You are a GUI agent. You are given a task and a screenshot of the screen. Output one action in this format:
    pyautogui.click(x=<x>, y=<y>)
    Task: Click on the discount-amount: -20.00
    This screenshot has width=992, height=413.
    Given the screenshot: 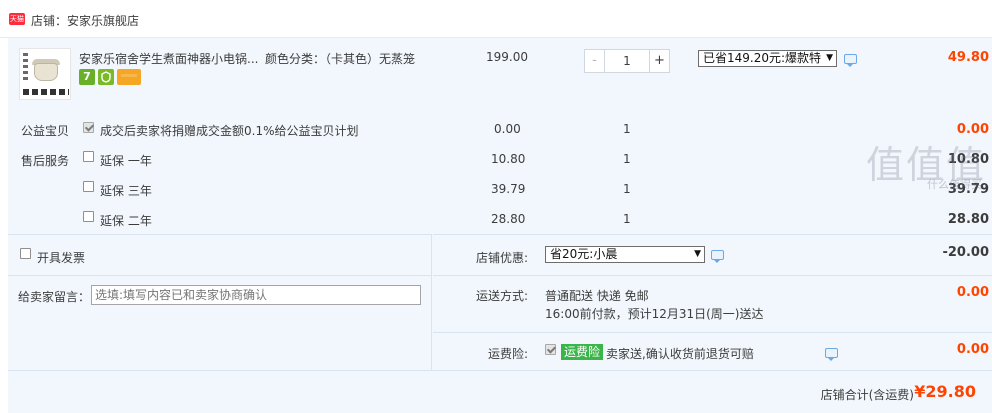 What is the action you would take?
    pyautogui.click(x=965, y=252)
    